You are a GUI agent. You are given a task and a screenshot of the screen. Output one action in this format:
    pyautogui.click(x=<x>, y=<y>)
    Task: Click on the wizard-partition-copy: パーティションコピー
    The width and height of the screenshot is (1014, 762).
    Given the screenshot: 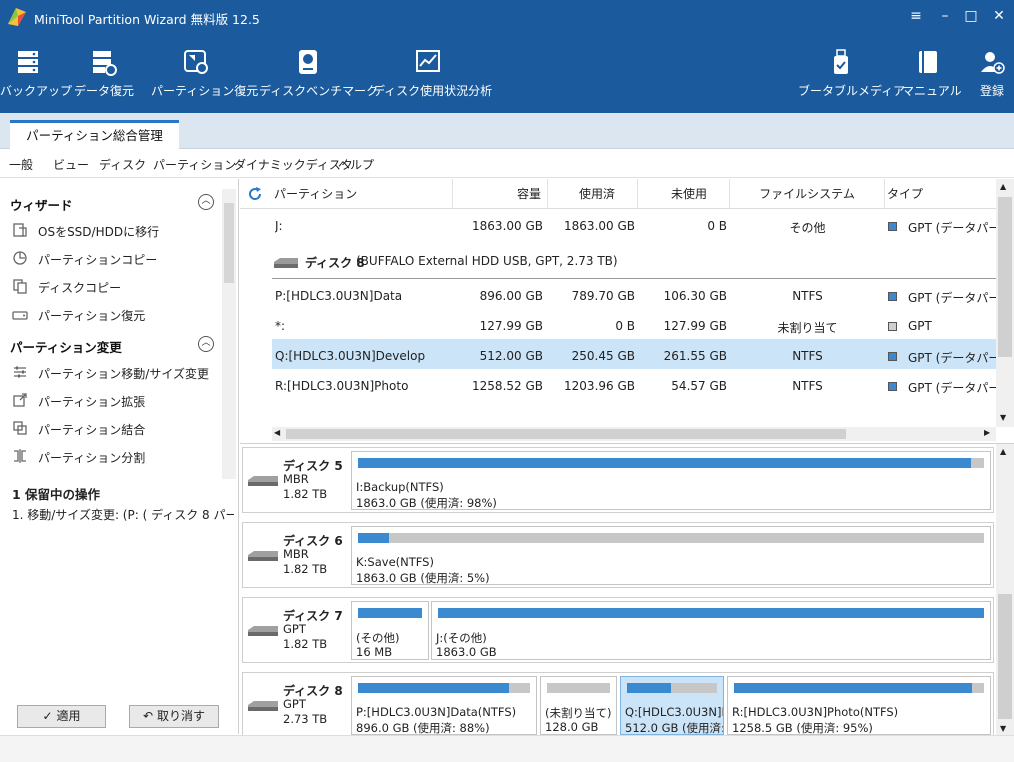 What is the action you would take?
    pyautogui.click(x=117, y=259)
    